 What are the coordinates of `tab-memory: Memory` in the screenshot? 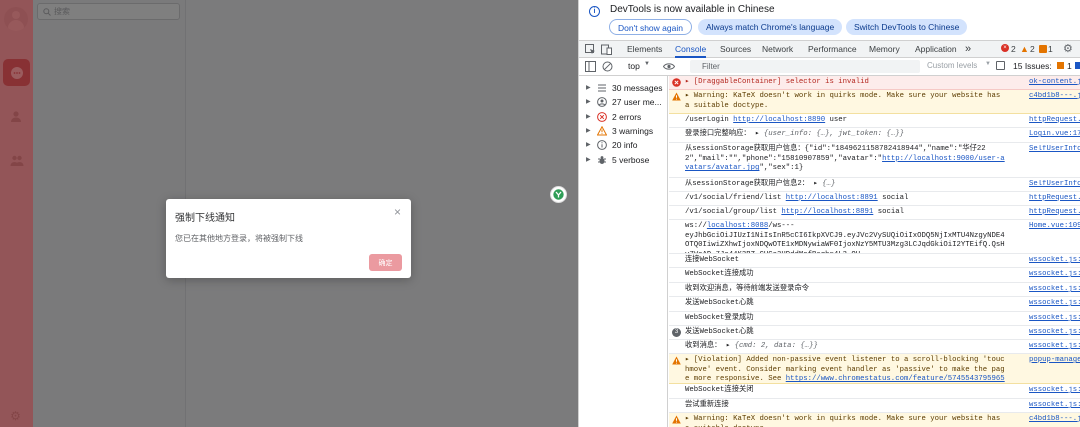 It's located at (884, 49).